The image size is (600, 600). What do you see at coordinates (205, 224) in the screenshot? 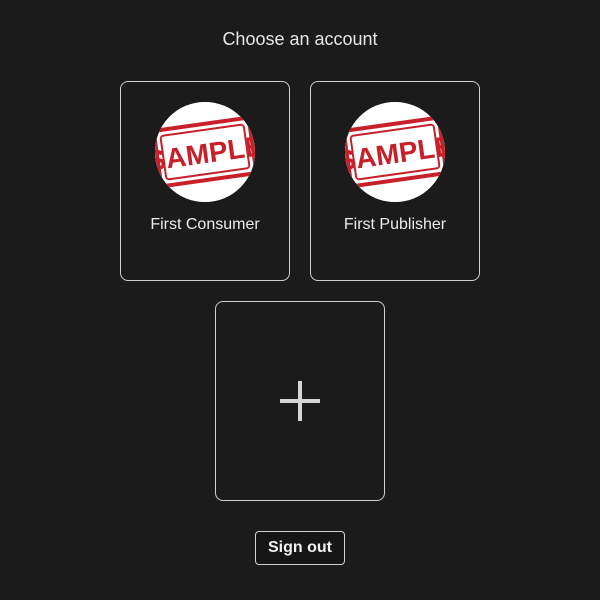
I see `account-name: First Consumer` at bounding box center [205, 224].